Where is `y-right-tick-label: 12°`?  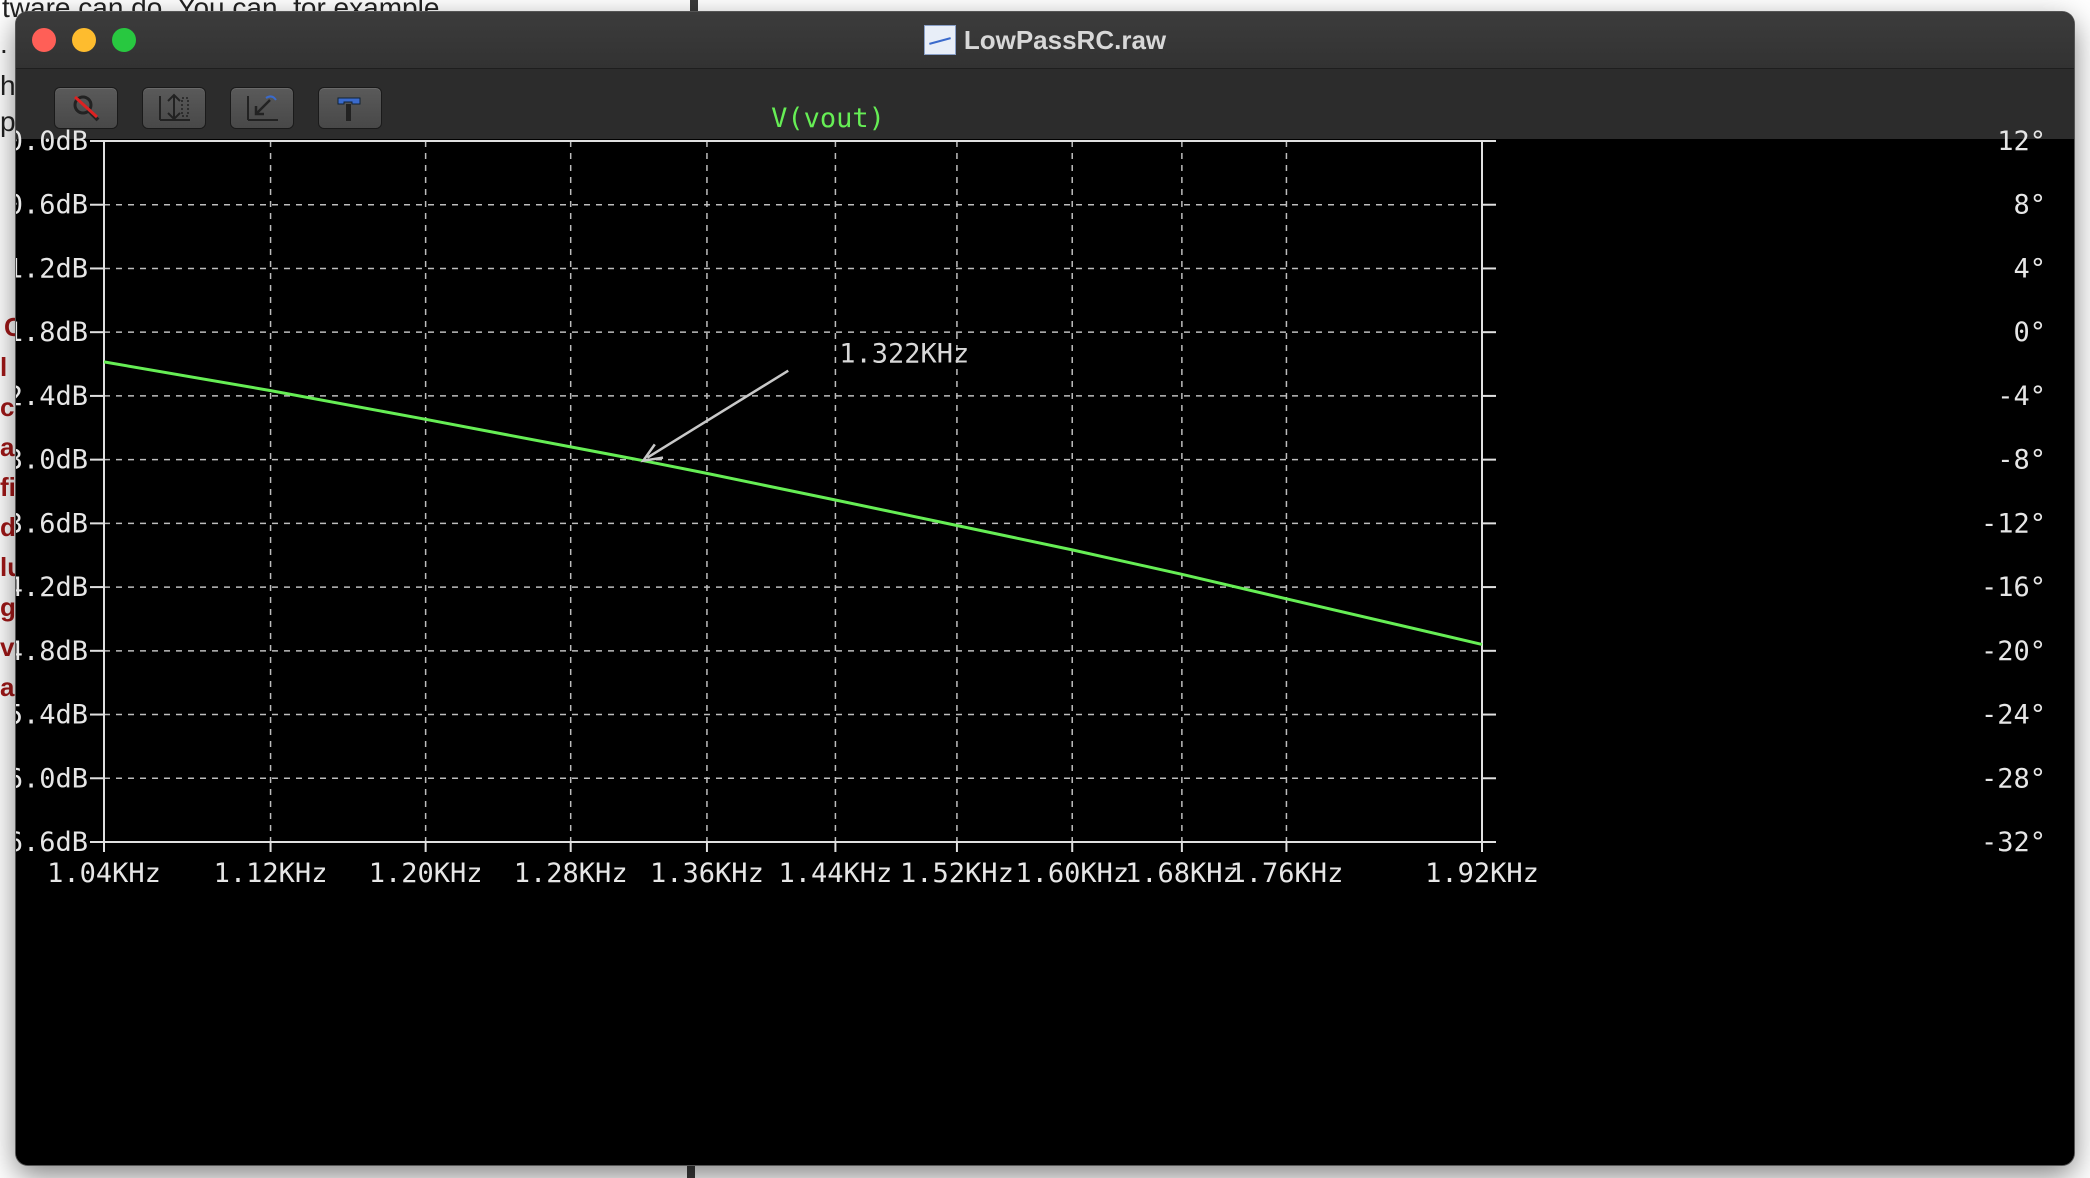
y-right-tick-label: 12° is located at coordinates (2021, 141).